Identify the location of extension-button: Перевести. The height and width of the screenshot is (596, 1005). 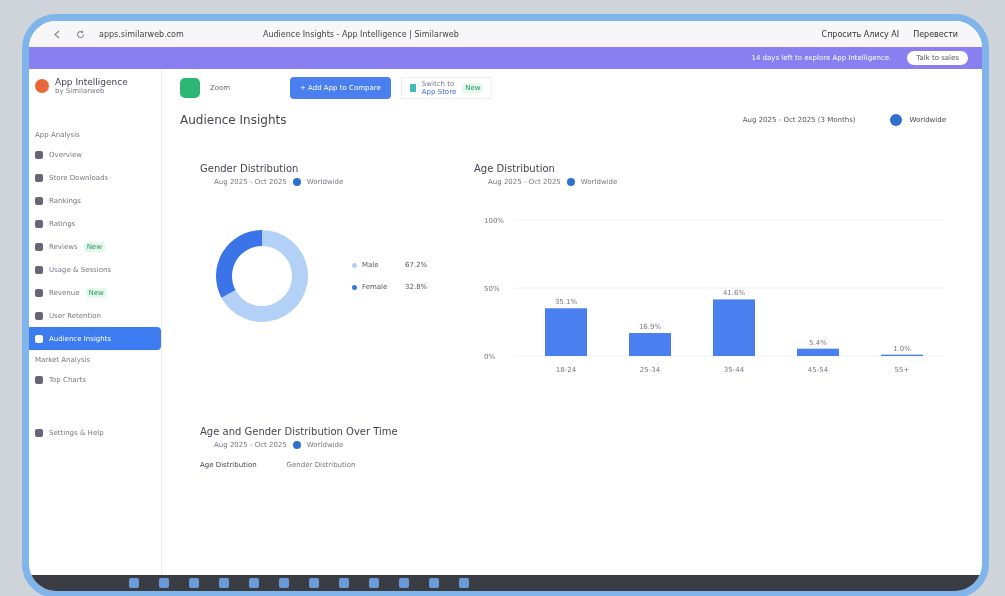
(935, 34).